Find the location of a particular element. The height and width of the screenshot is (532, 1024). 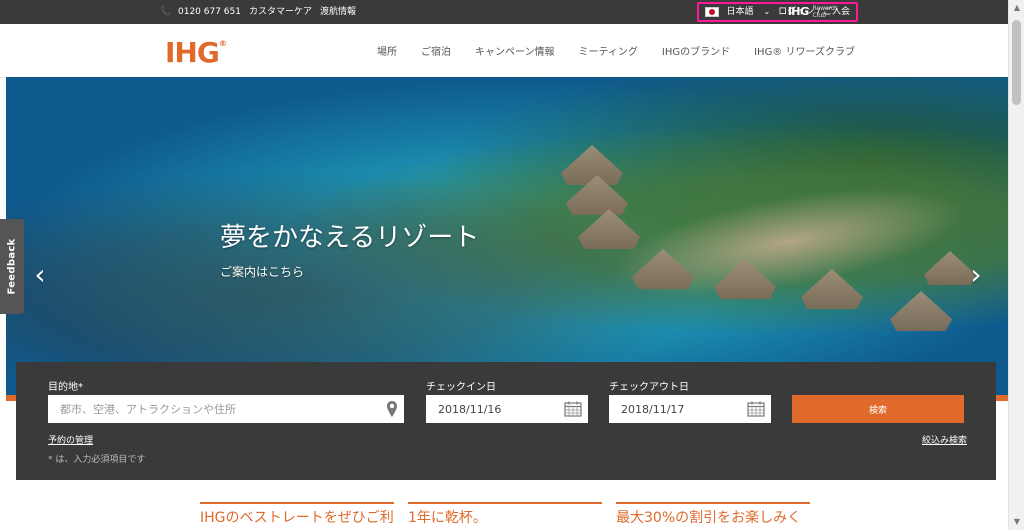

scroll-down-arrow-icon: ▼ is located at coordinates (1016, 522).